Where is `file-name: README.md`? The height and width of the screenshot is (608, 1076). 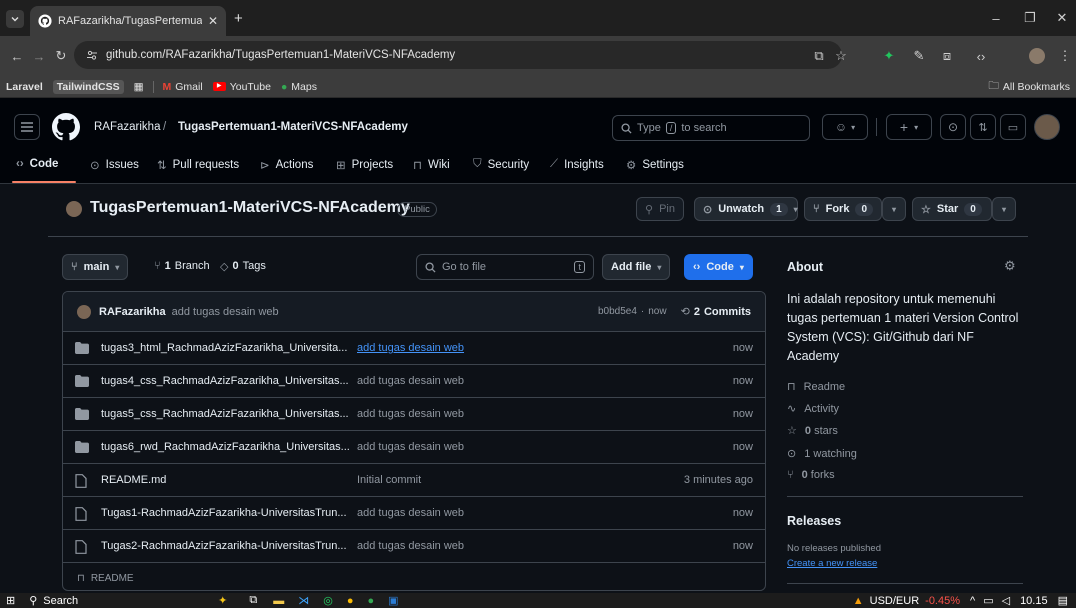 file-name: README.md is located at coordinates (133, 480).